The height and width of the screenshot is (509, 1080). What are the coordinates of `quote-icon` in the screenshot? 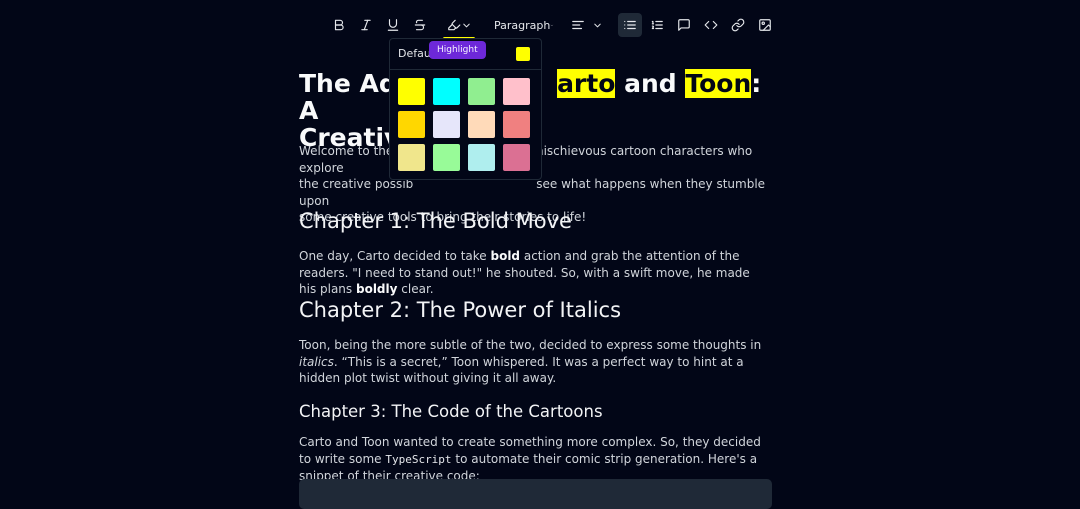 It's located at (684, 25).